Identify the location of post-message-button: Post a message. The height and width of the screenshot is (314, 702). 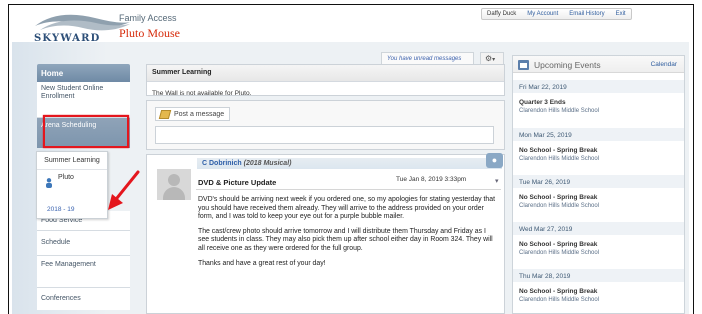
(193, 114).